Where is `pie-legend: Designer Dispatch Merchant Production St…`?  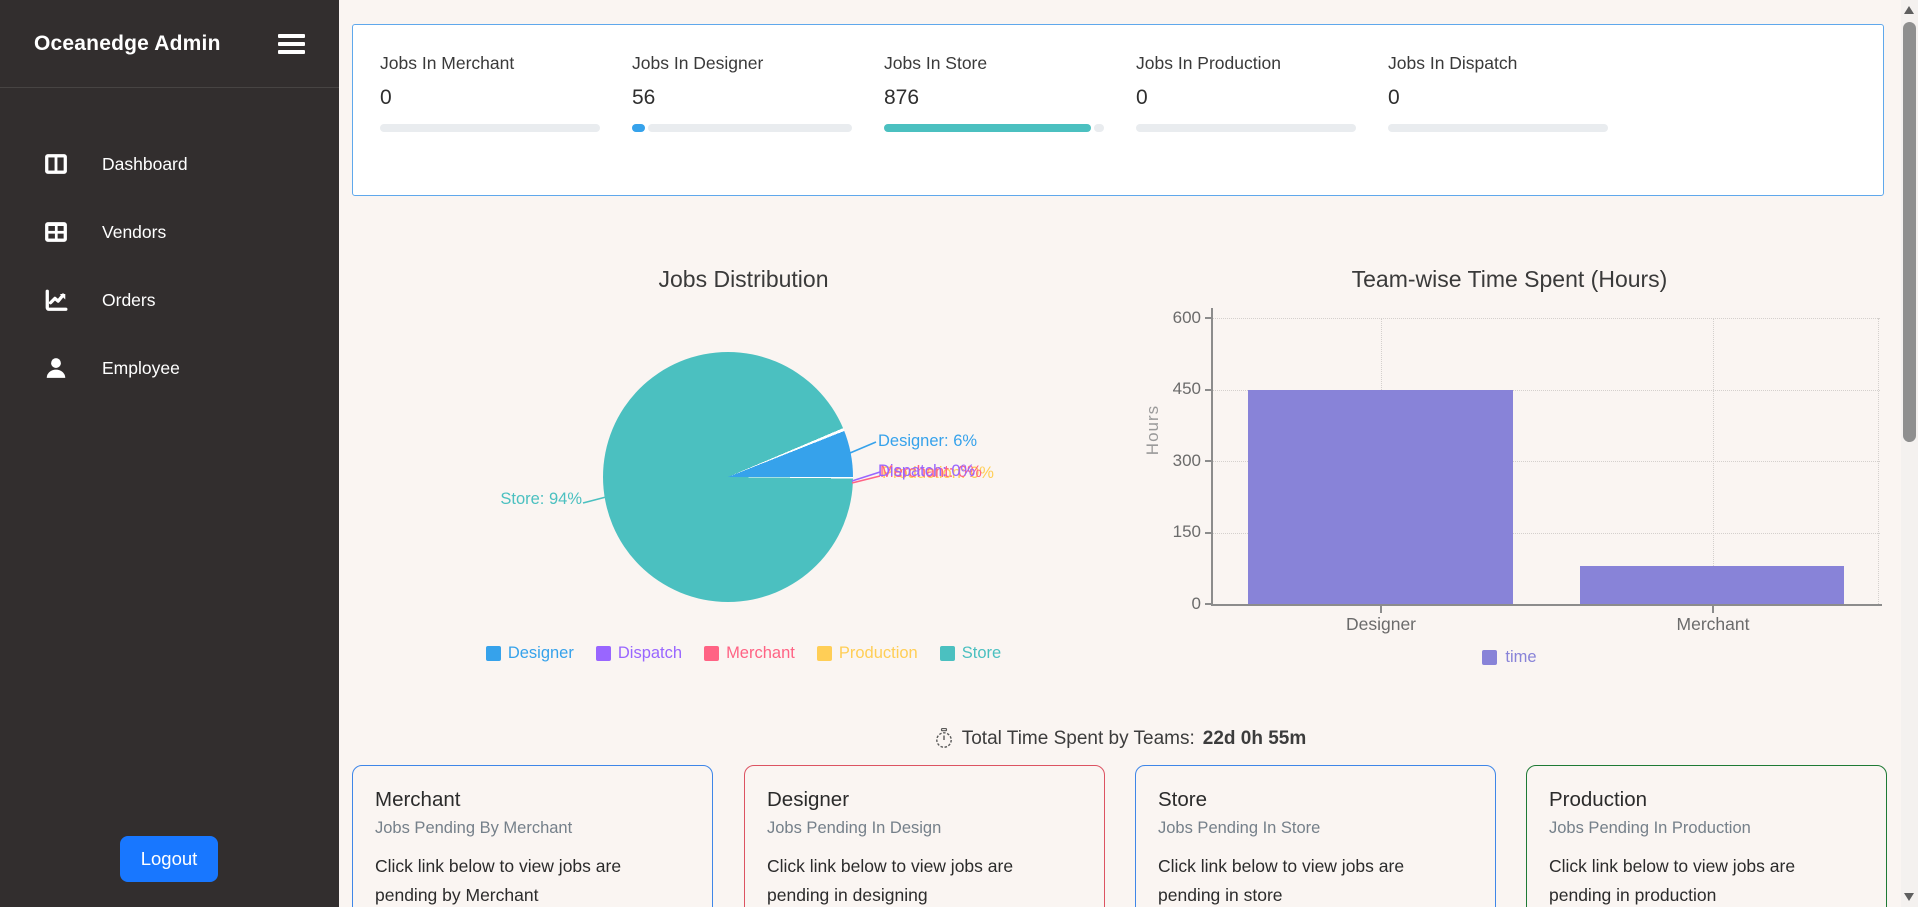
pie-legend: Designer Dispatch Merchant Production St… is located at coordinates (743, 653).